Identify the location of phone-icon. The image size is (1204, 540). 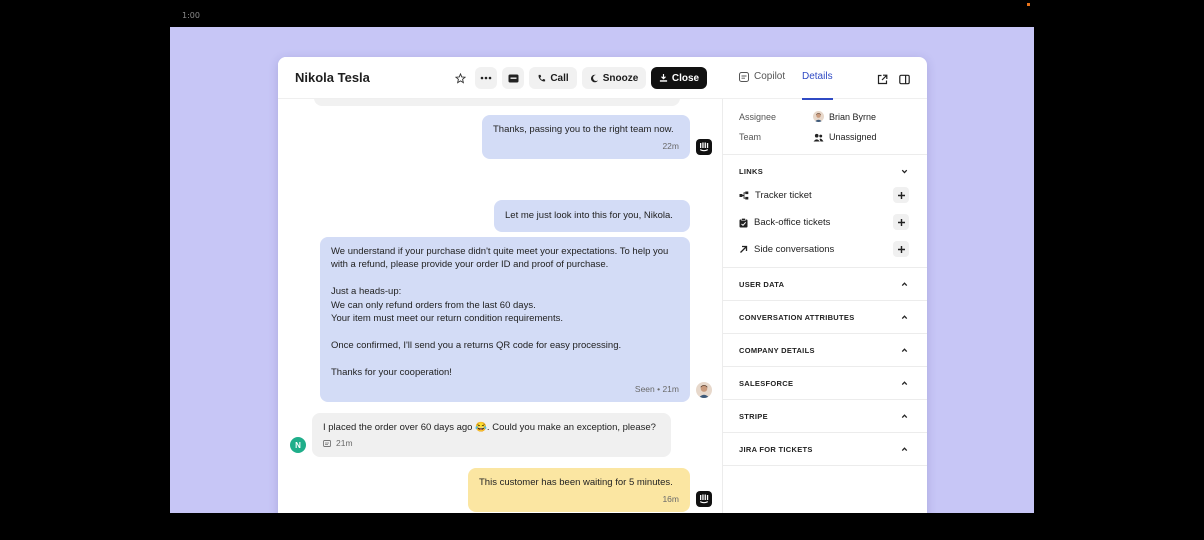
(542, 77).